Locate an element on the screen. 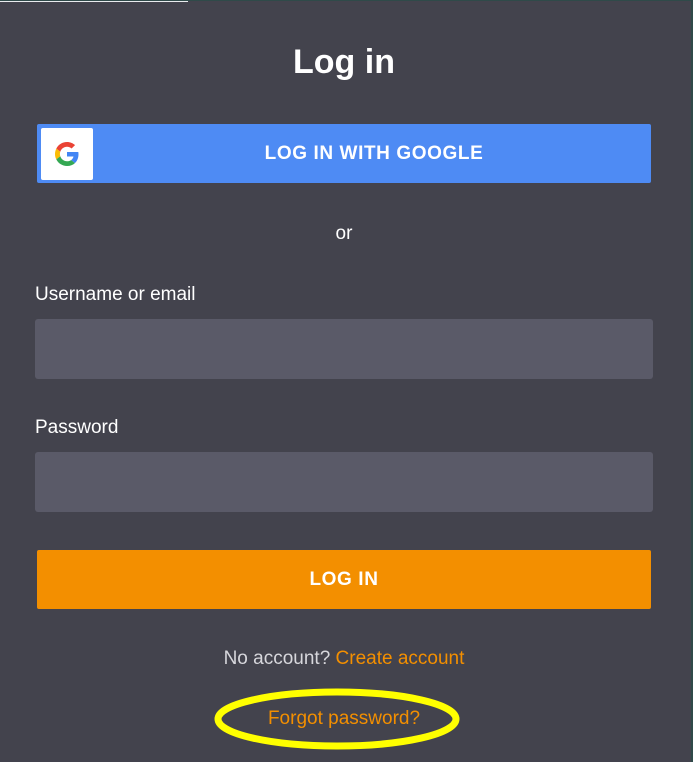 This screenshot has height=762, width=693. username-label: Username or email is located at coordinates (115, 294).